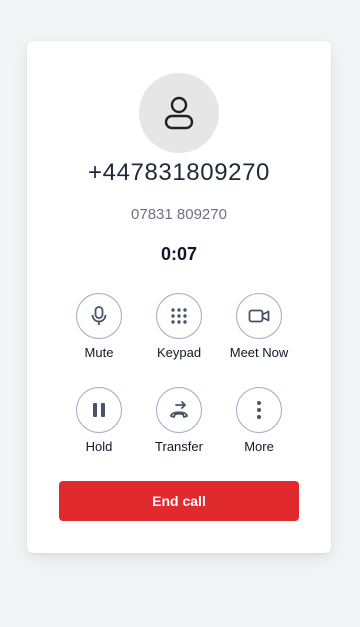  I want to click on transfer-label: Transfer, so click(179, 446).